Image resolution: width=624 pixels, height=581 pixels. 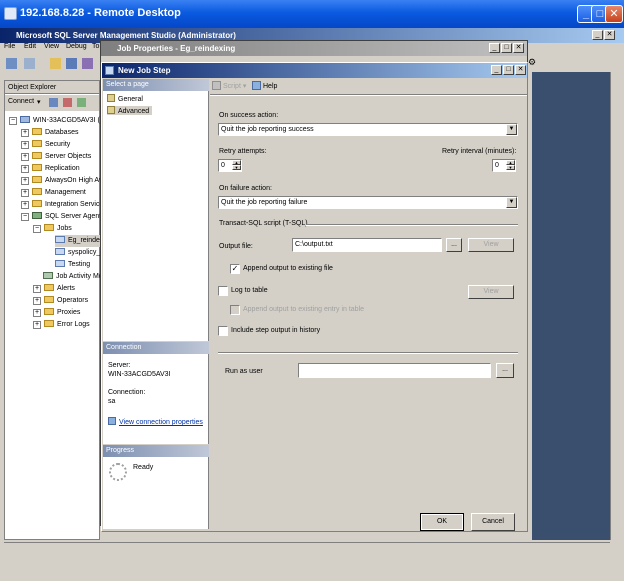 I want to click on page-advanced: Advanced, so click(x=130, y=110).